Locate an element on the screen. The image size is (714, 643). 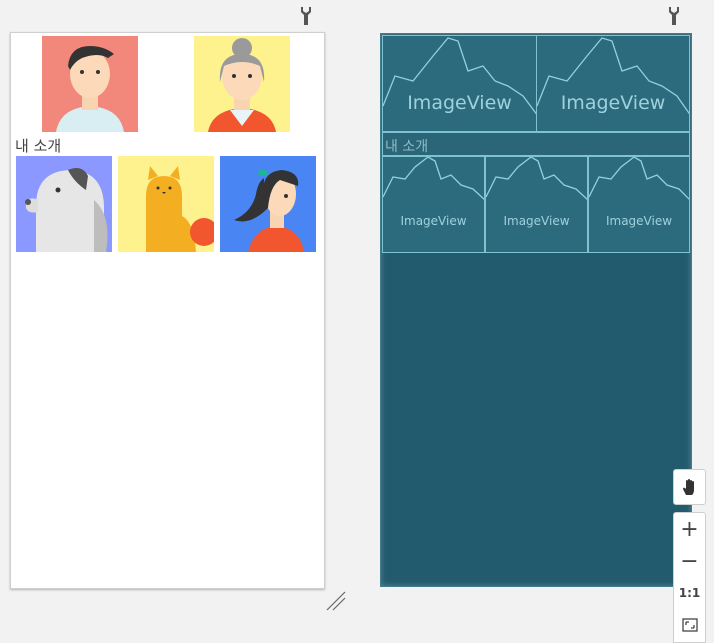
hand-icon is located at coordinates (689, 487).